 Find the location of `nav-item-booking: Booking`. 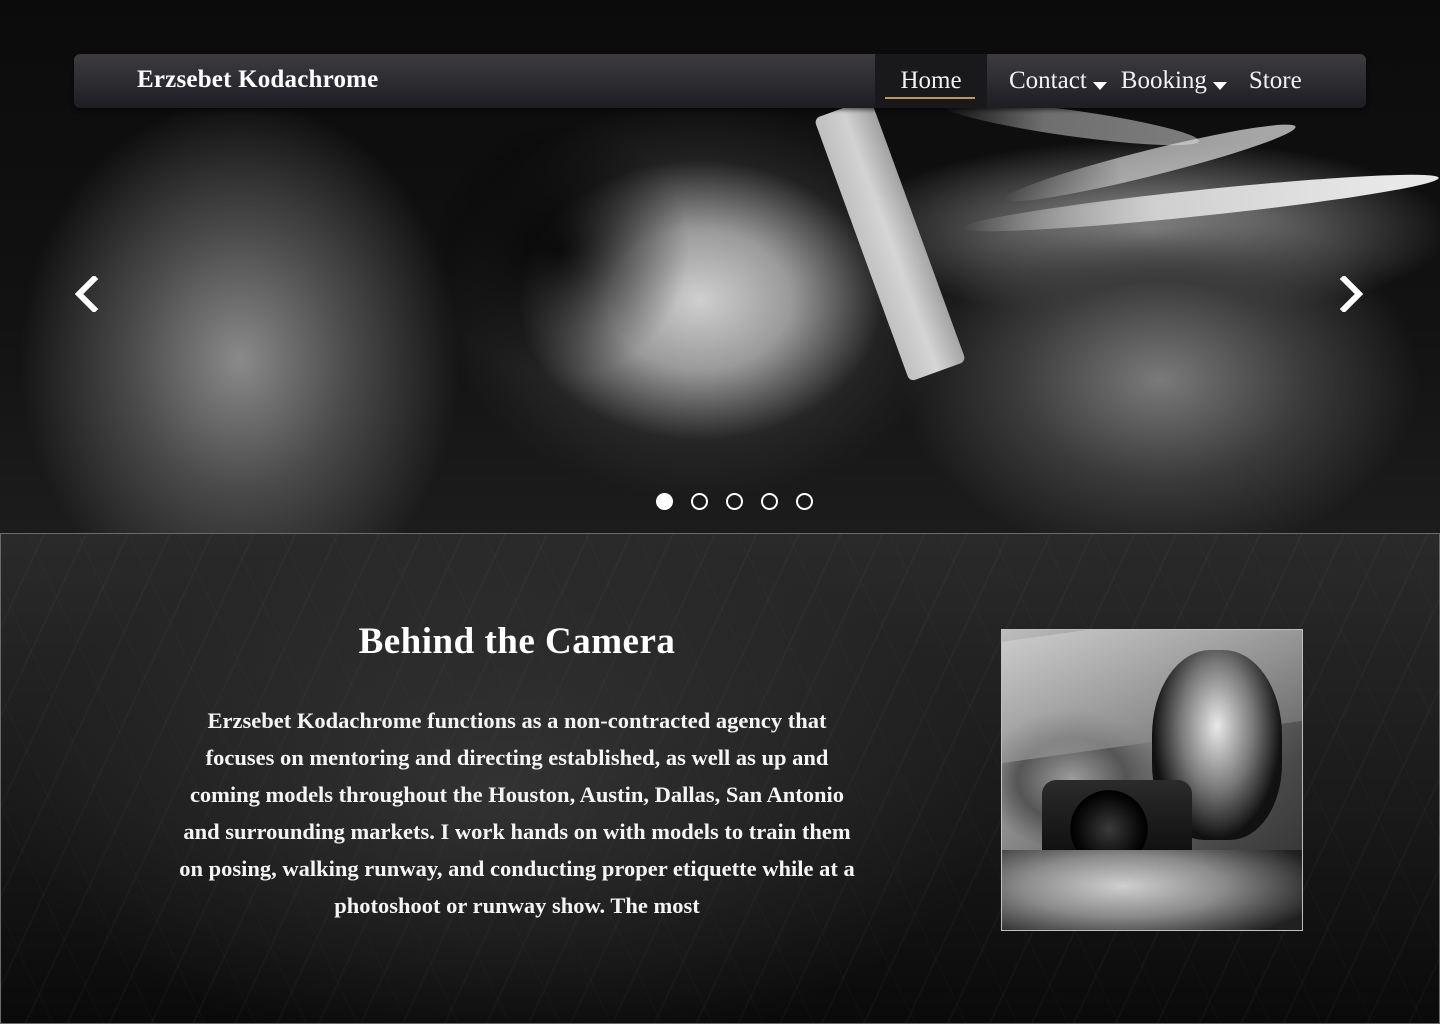

nav-item-booking: Booking is located at coordinates (1174, 81).